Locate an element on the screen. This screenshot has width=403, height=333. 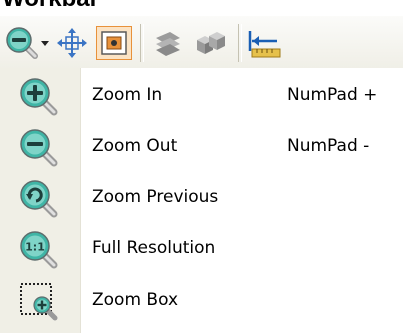
measure-icon is located at coordinates (264, 44).